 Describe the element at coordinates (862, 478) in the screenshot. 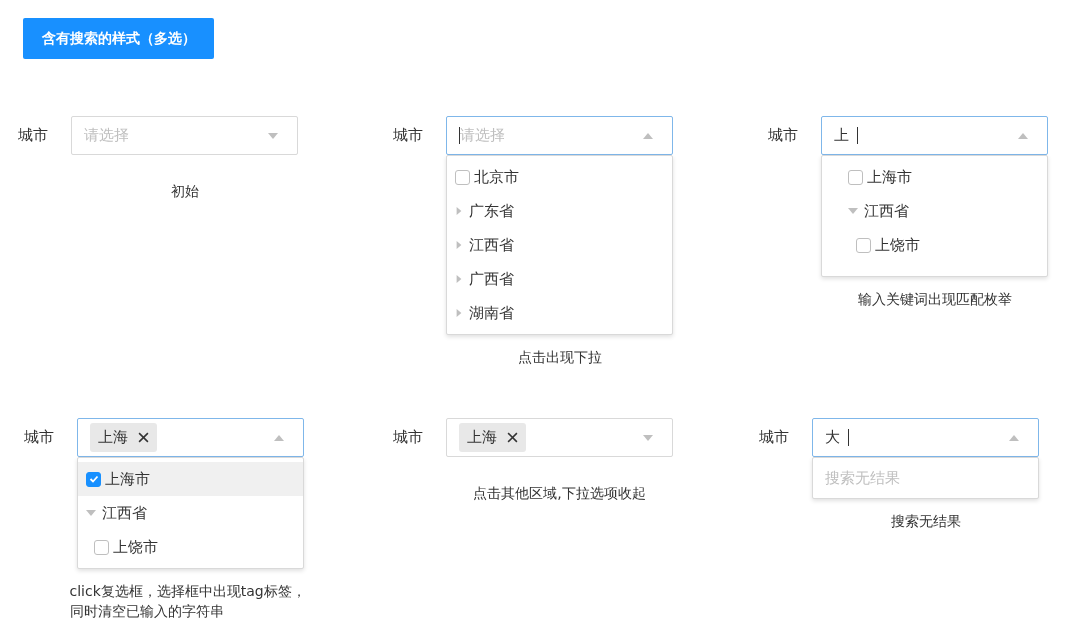

I see `empty-message: 搜索无结果` at that location.